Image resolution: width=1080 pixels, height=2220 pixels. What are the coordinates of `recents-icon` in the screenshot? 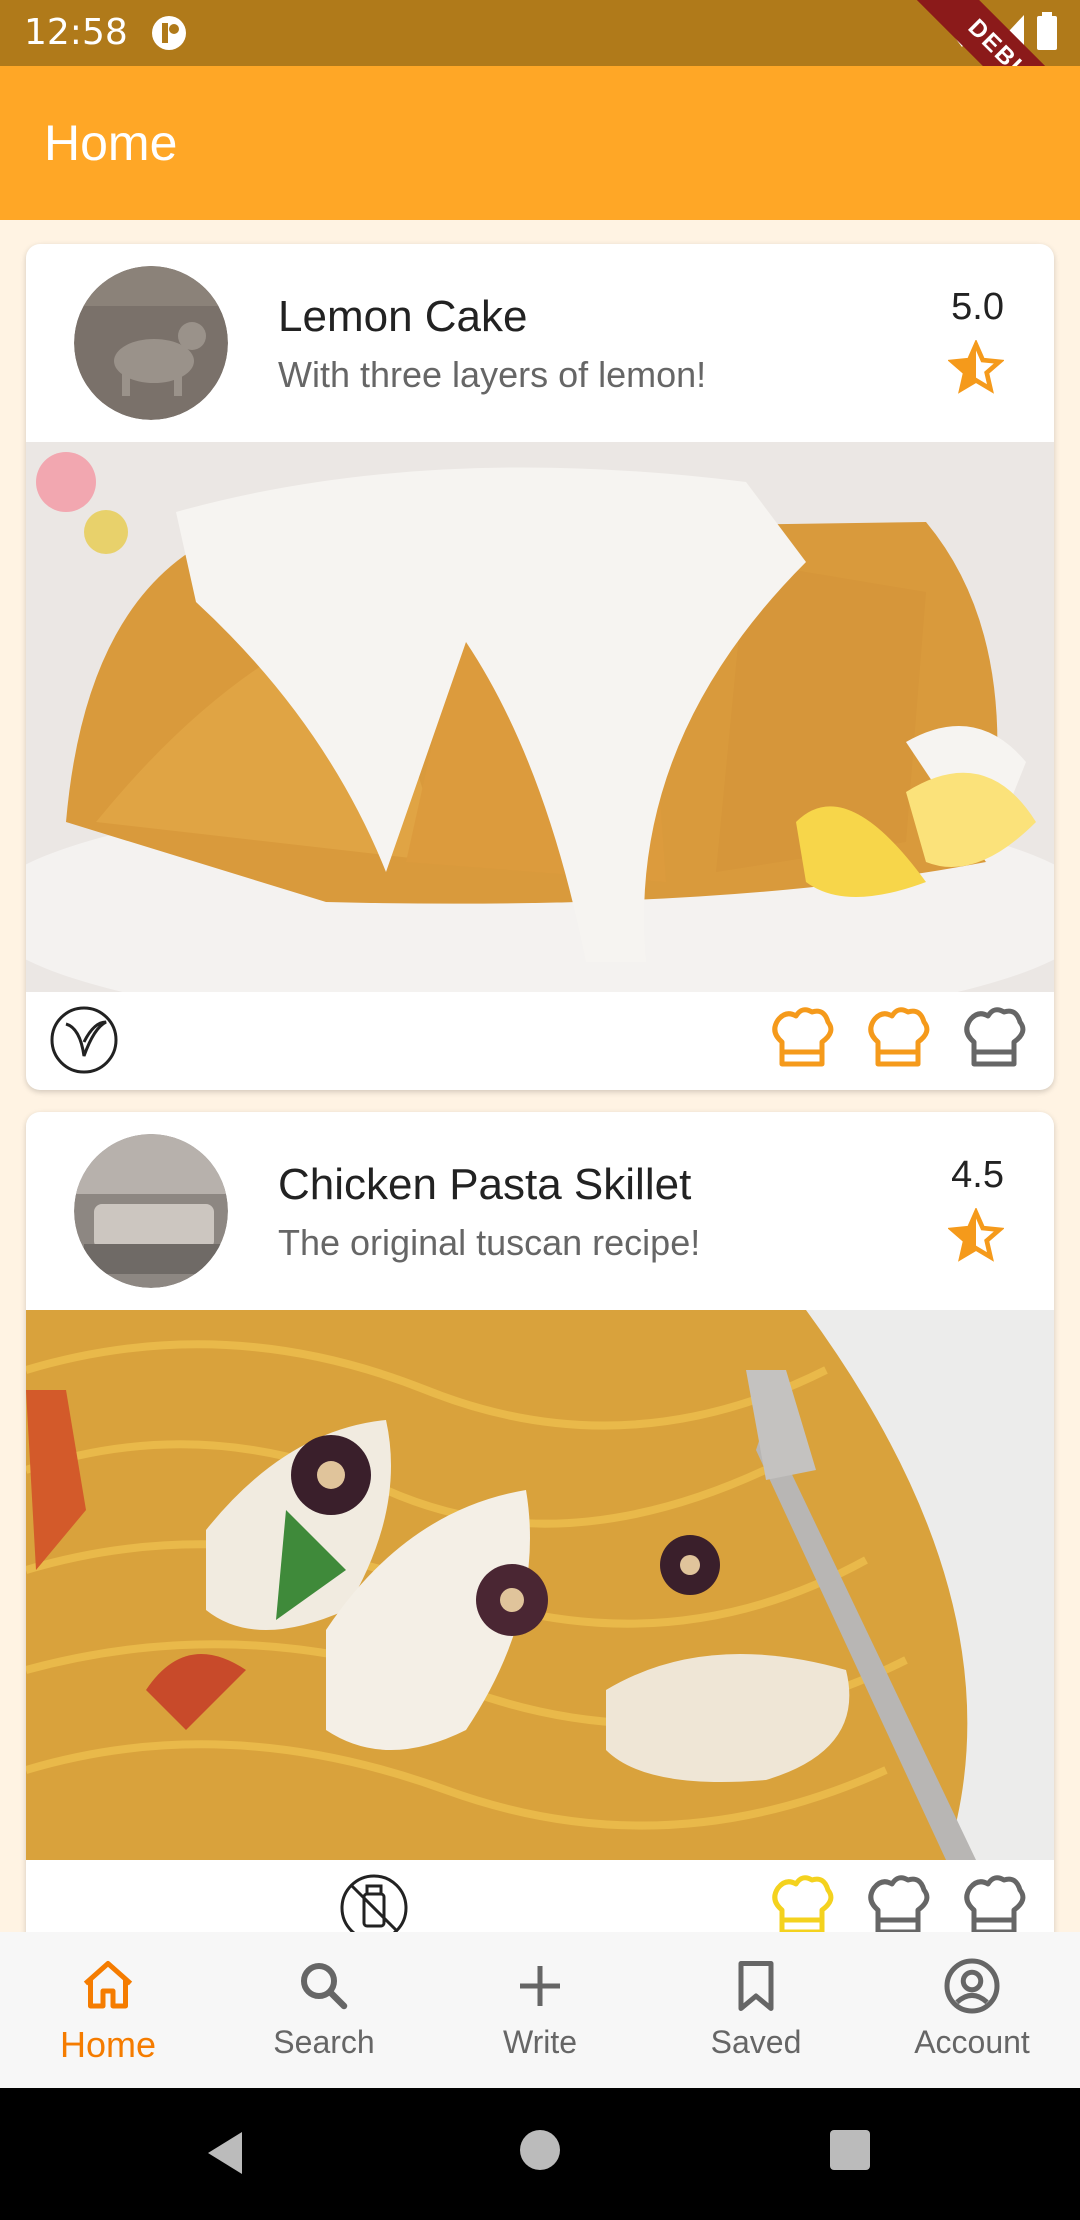 It's located at (850, 2150).